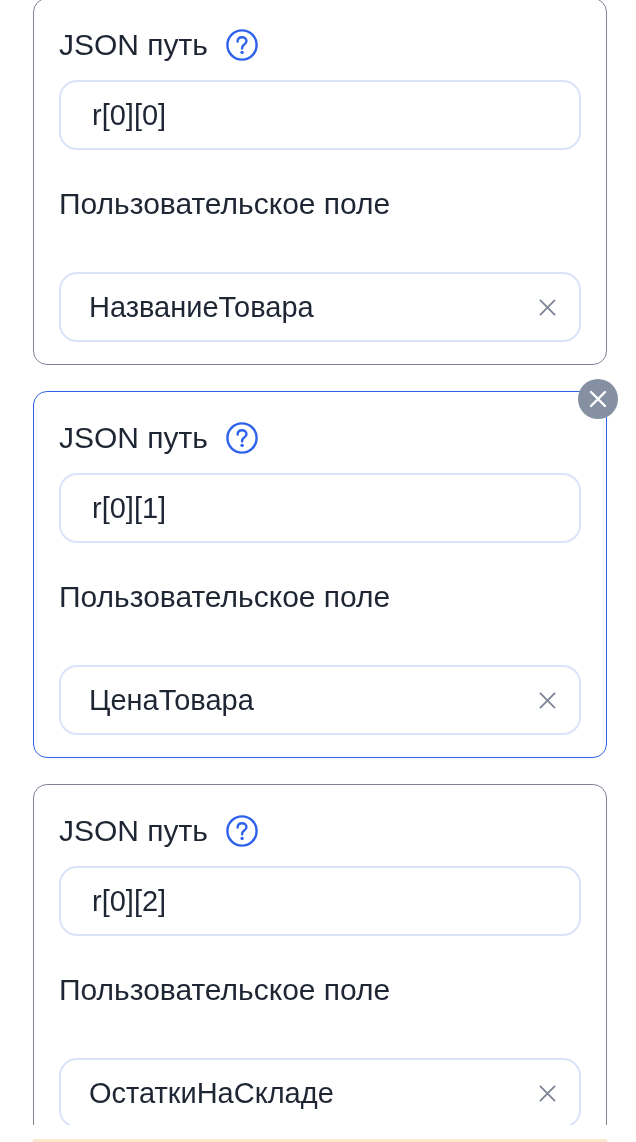 This screenshot has height=1142, width=636. I want to click on input-field: r[0][2], so click(320, 901).